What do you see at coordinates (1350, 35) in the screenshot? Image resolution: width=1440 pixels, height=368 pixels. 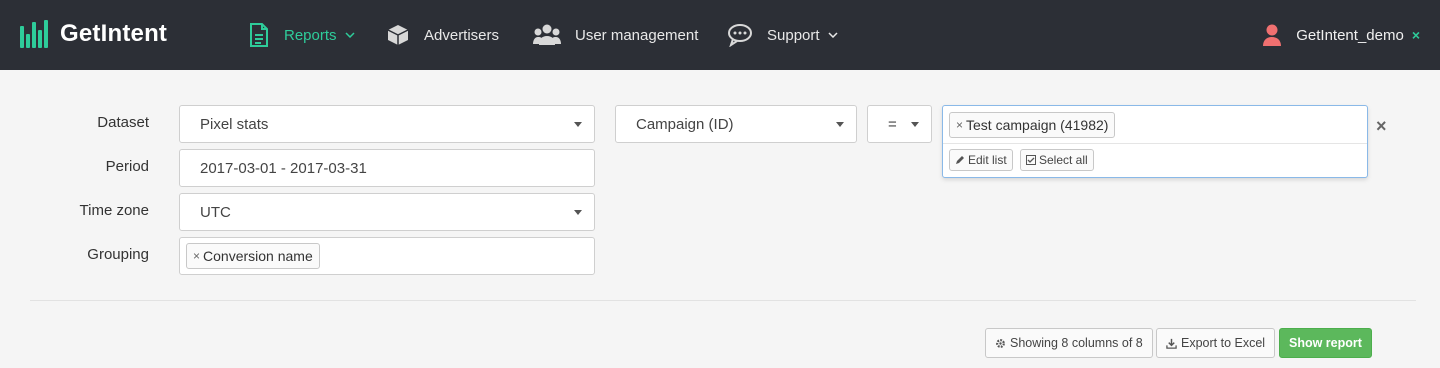 I see `username: GetIntent_demo` at bounding box center [1350, 35].